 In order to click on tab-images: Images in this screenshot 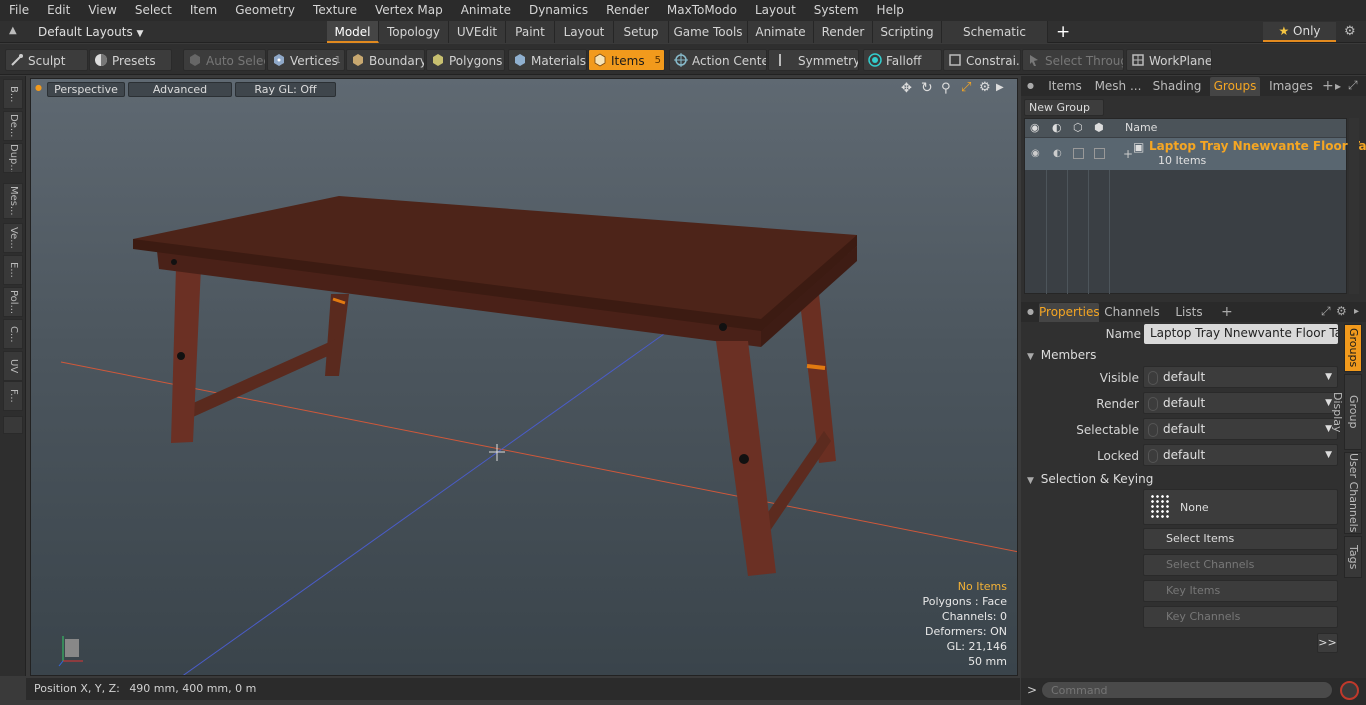, I will do `click(1291, 86)`.